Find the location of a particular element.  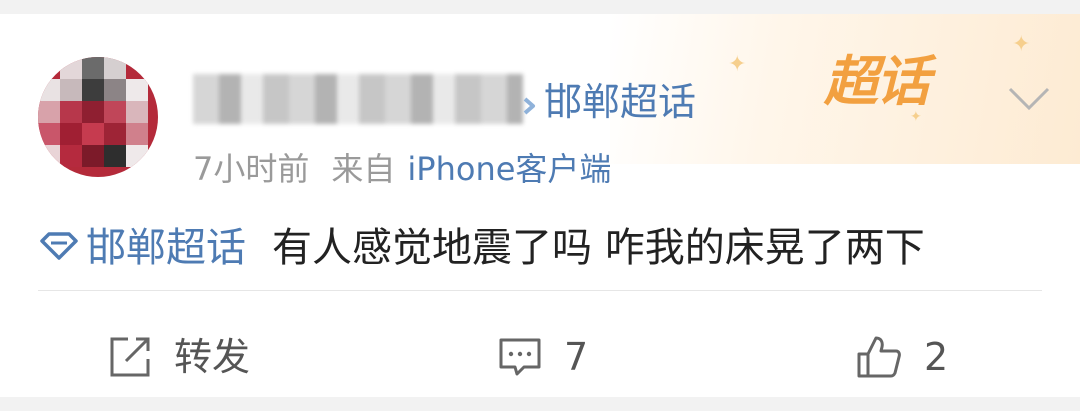

repost-button: 转发 is located at coordinates (179, 357).